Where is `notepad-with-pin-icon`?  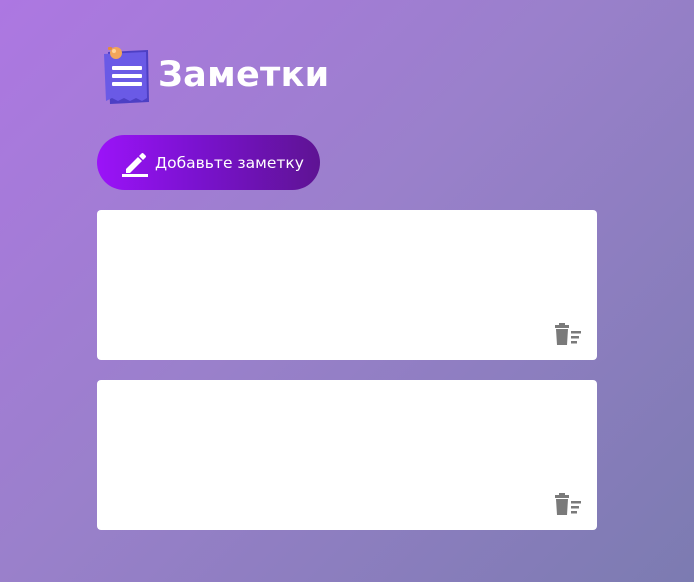
notepad-with-pin-icon is located at coordinates (127, 75).